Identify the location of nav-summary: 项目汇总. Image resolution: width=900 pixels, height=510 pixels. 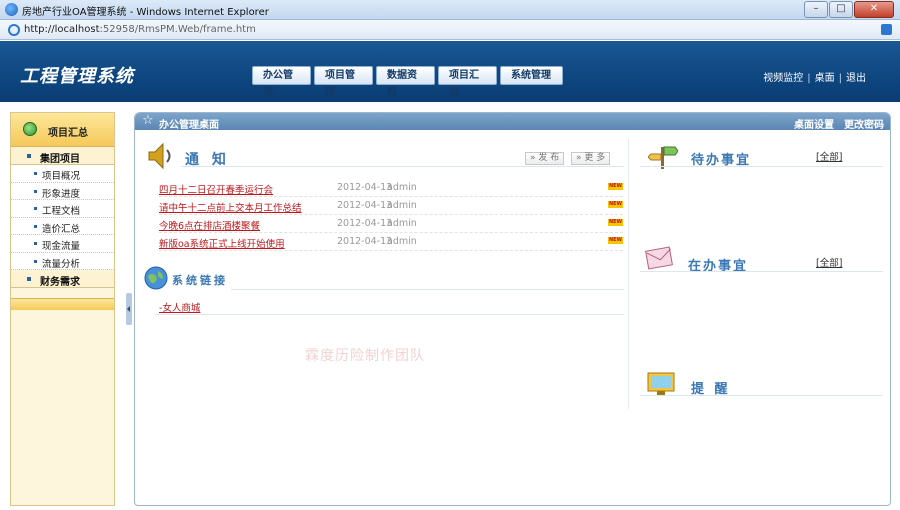
(467, 82).